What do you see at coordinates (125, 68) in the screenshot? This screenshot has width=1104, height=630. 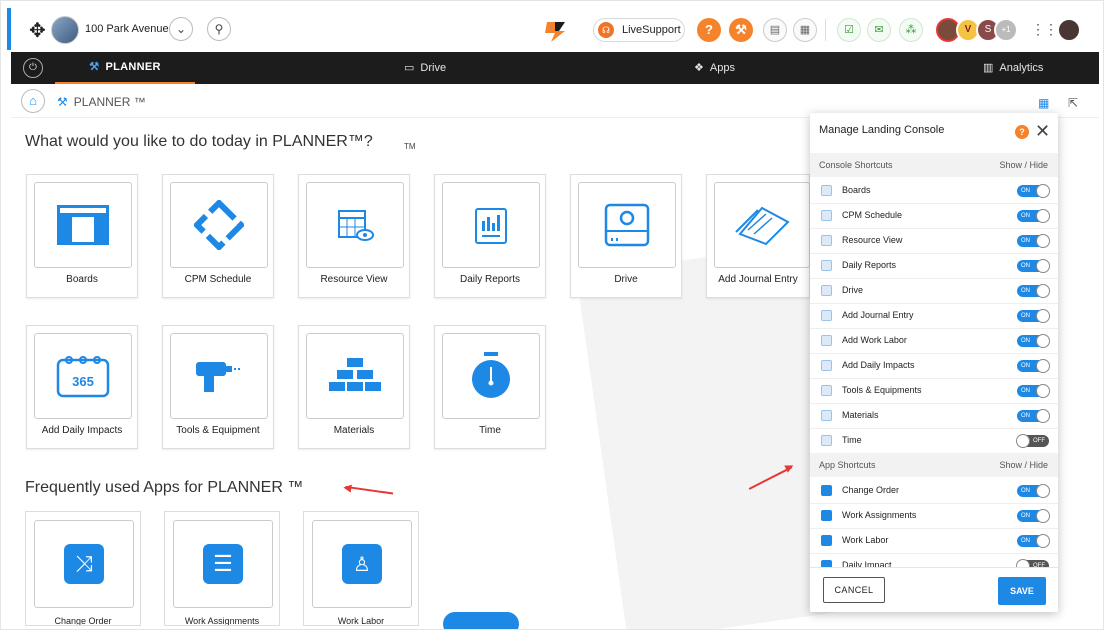 I see `nav-planner: ⚒ PLANNER` at bounding box center [125, 68].